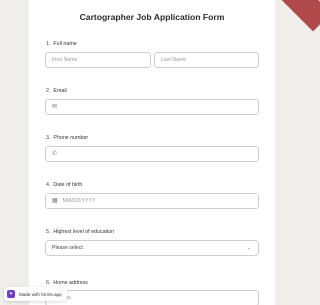 This screenshot has width=320, height=305. What do you see at coordinates (40, 294) in the screenshot?
I see `badge-text: Made with forms.app` at bounding box center [40, 294].